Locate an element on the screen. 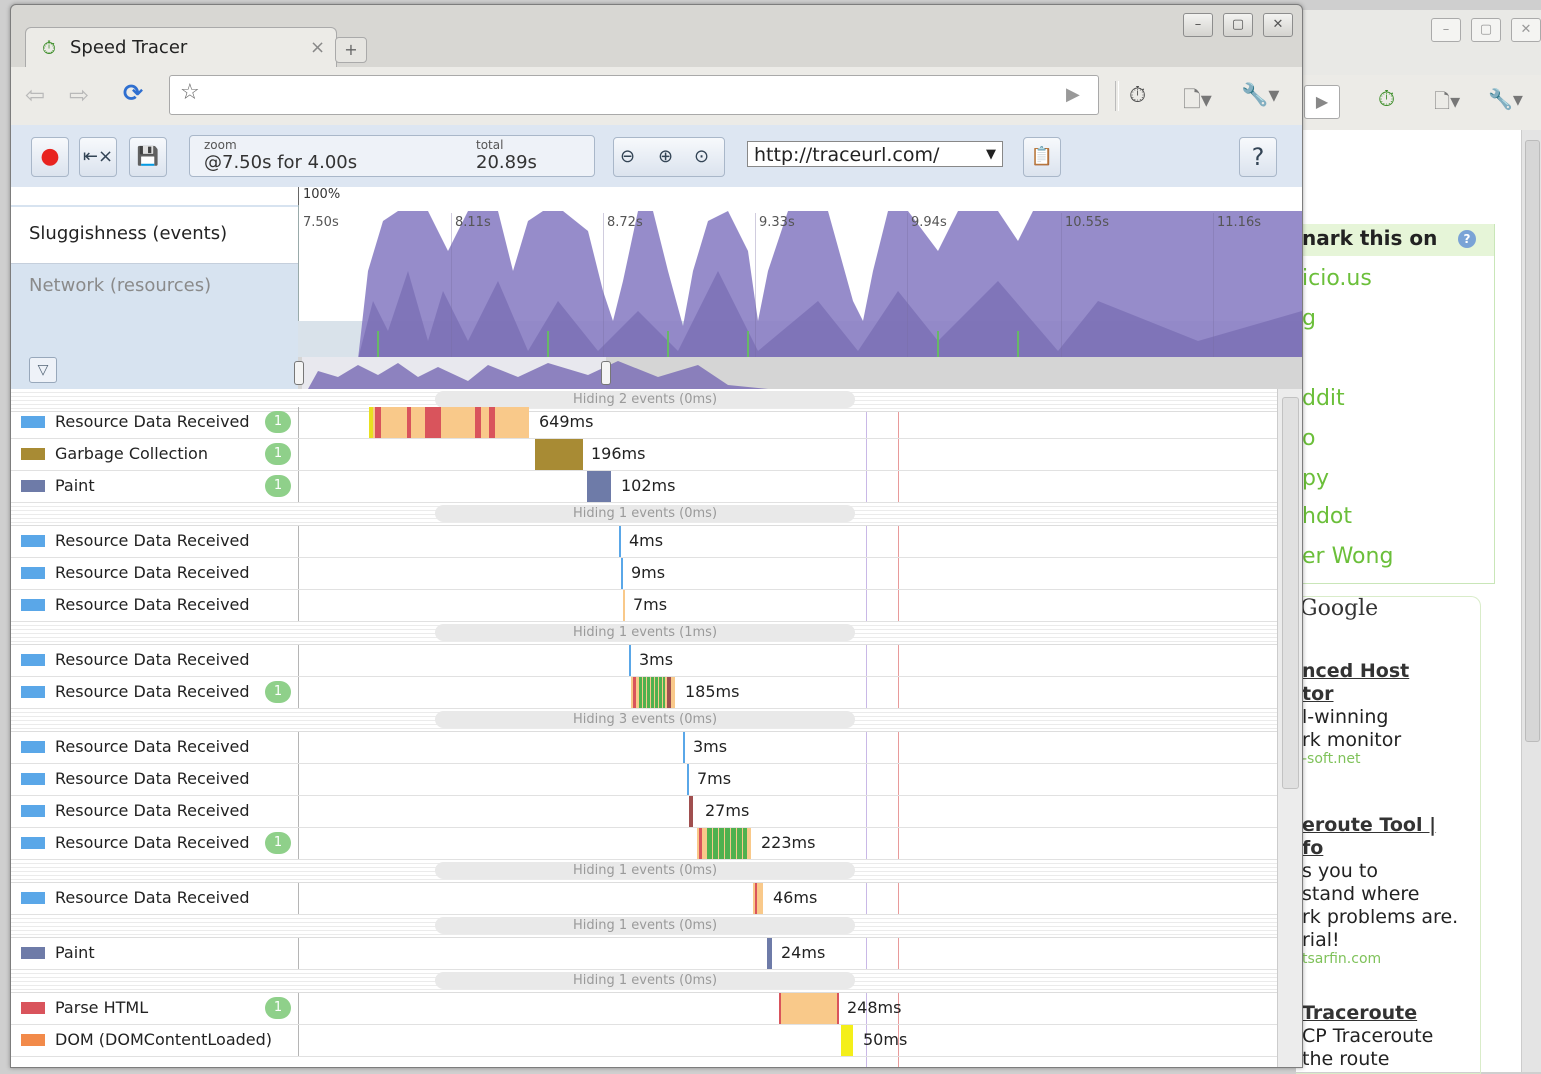 The height and width of the screenshot is (1074, 1541). hidden-events-pill: Hiding 1 events (1ms) is located at coordinates (645, 632).